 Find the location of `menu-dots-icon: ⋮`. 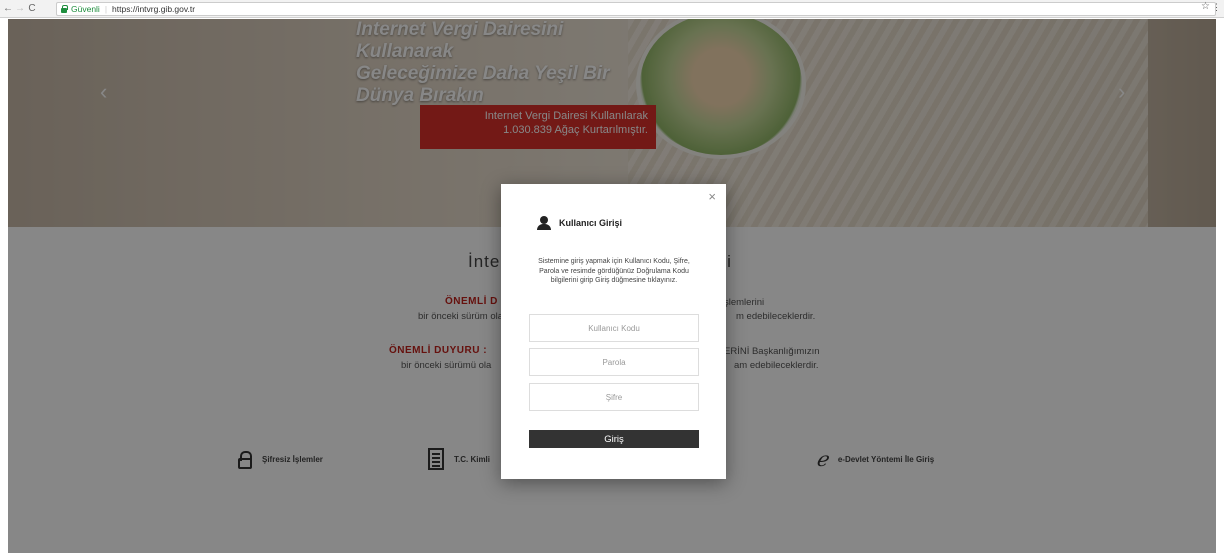

menu-dots-icon: ⋮ is located at coordinates (1216, 7).